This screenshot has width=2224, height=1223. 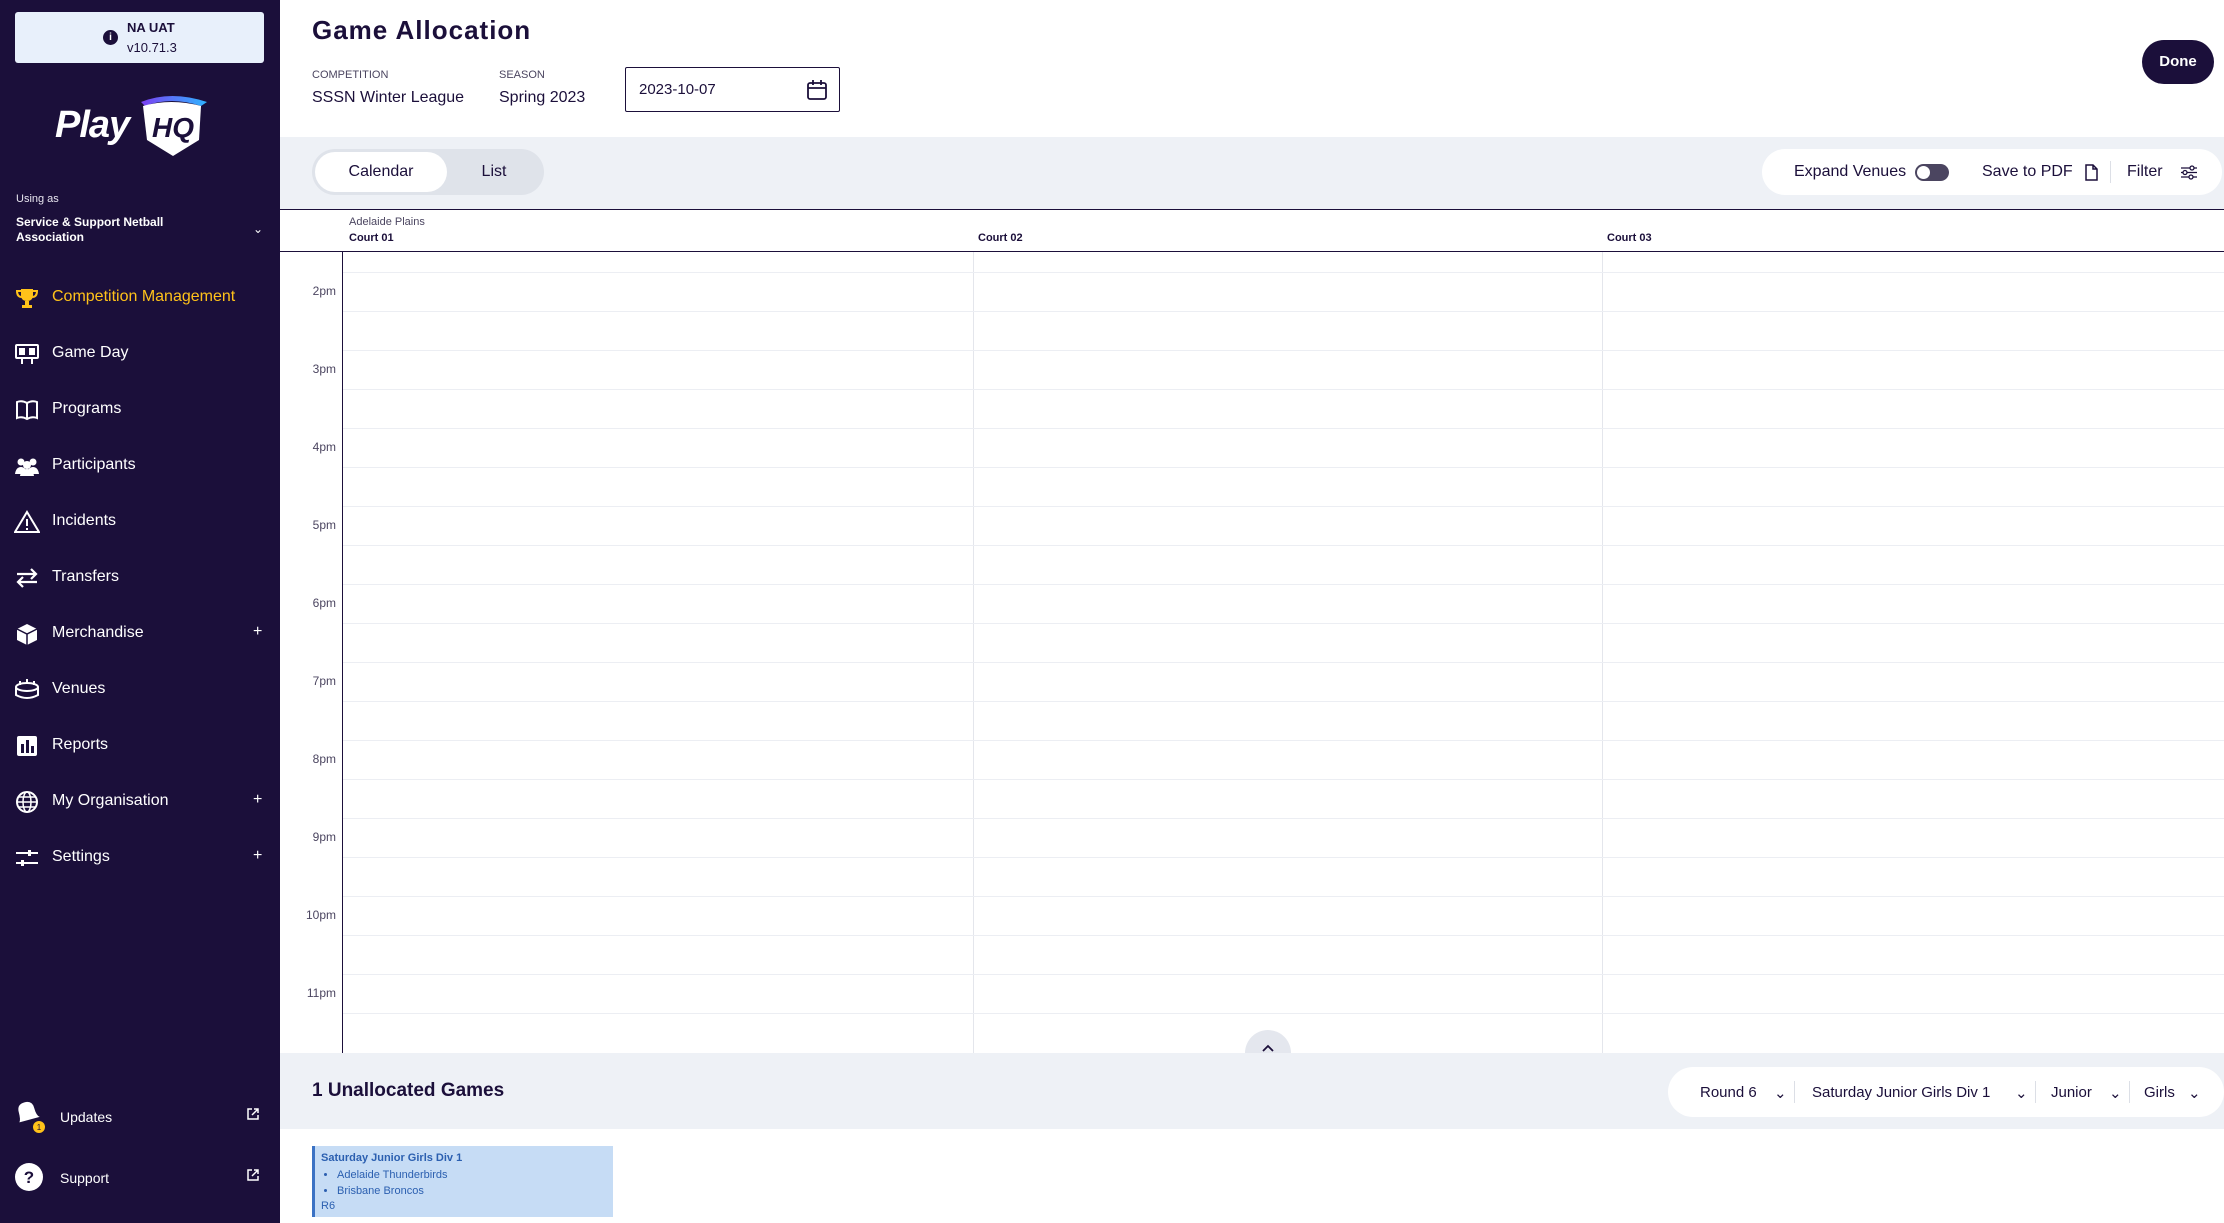 I want to click on gender-filter: Girls, so click(x=2159, y=1092).